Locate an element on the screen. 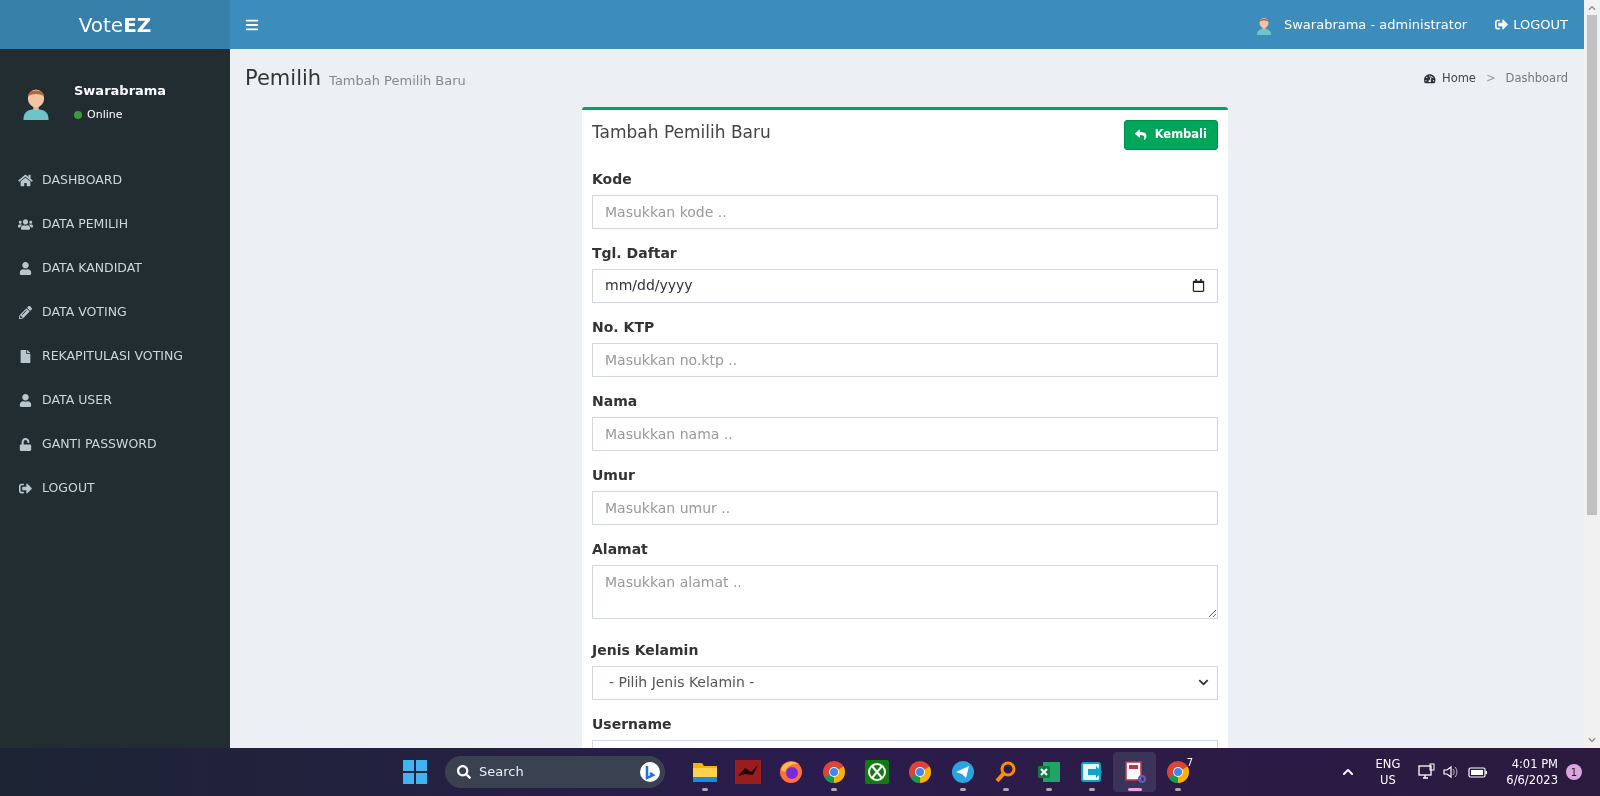  text-input-field: Masukkan no.ktp .. is located at coordinates (905, 359).